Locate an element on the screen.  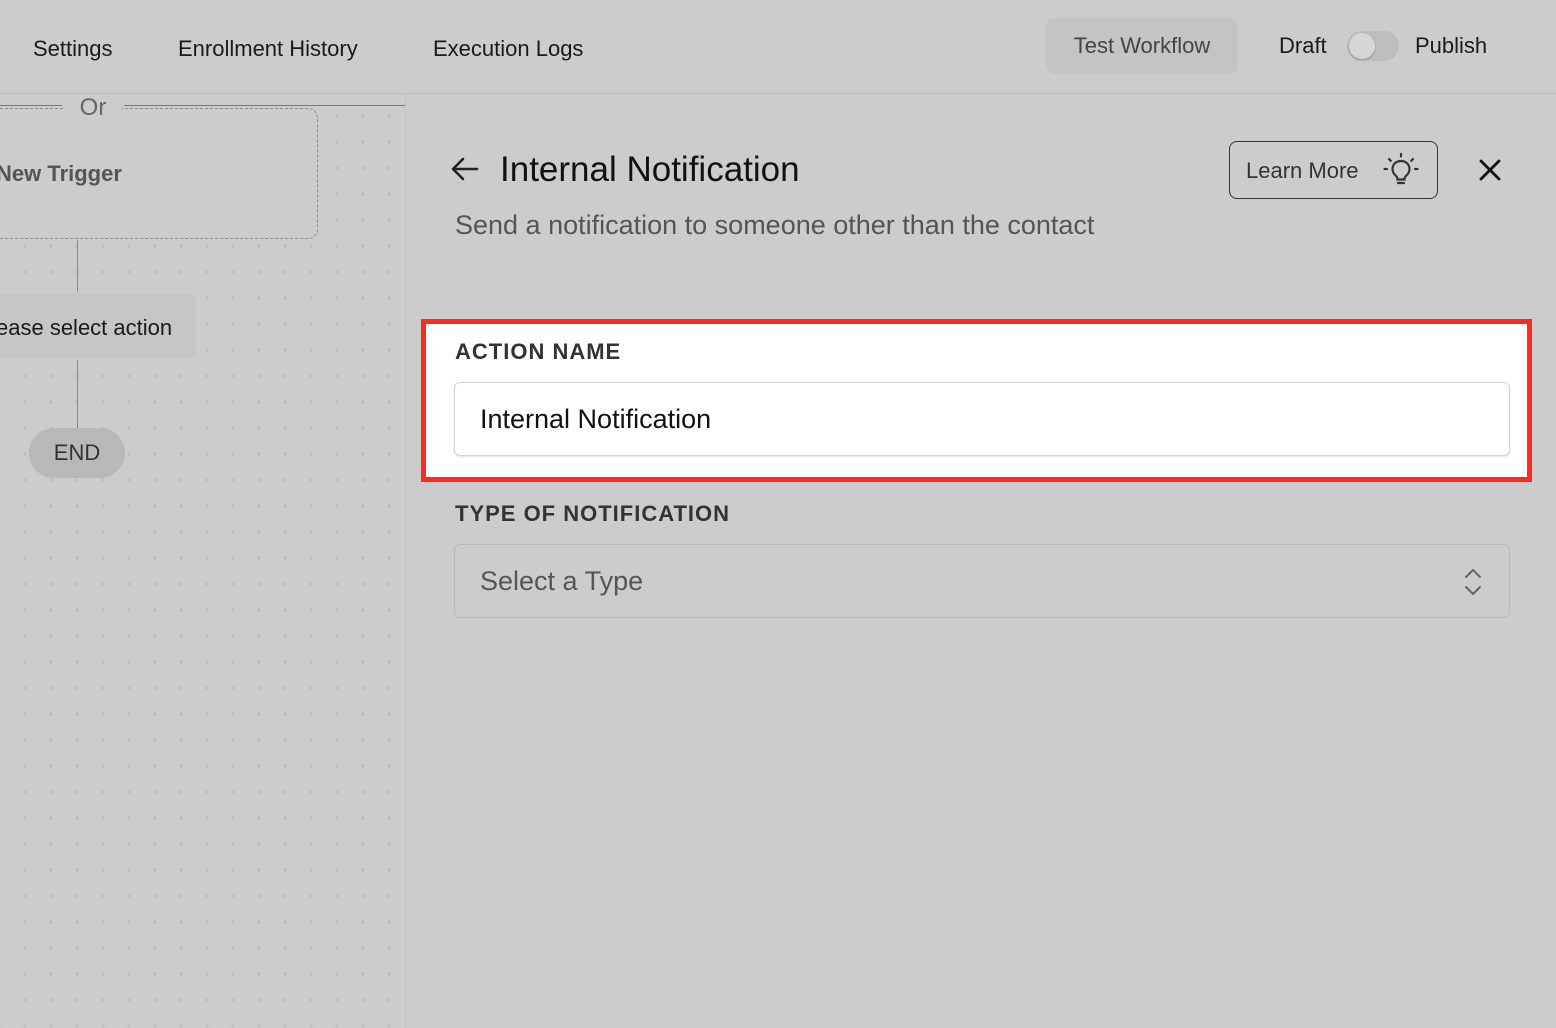
learn-more-button: Learn More is located at coordinates (1333, 170).